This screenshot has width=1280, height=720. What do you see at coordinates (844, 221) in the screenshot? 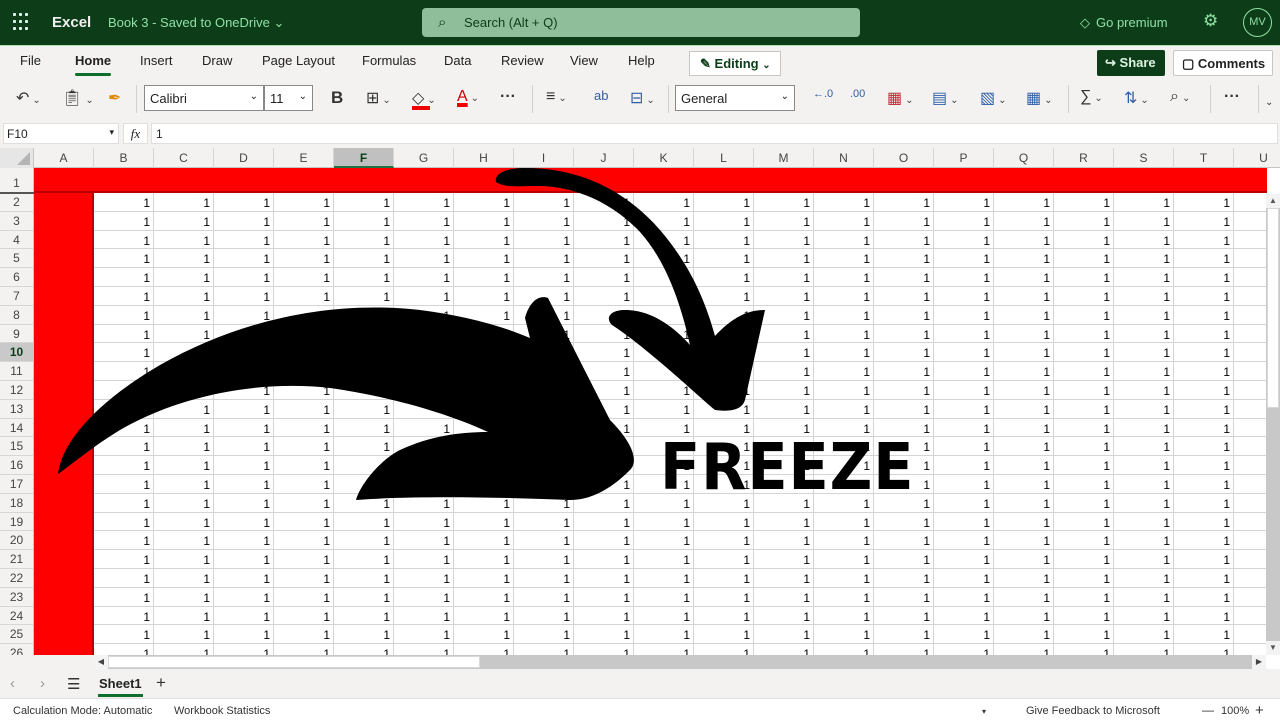
I see `cell-n3: 1` at bounding box center [844, 221].